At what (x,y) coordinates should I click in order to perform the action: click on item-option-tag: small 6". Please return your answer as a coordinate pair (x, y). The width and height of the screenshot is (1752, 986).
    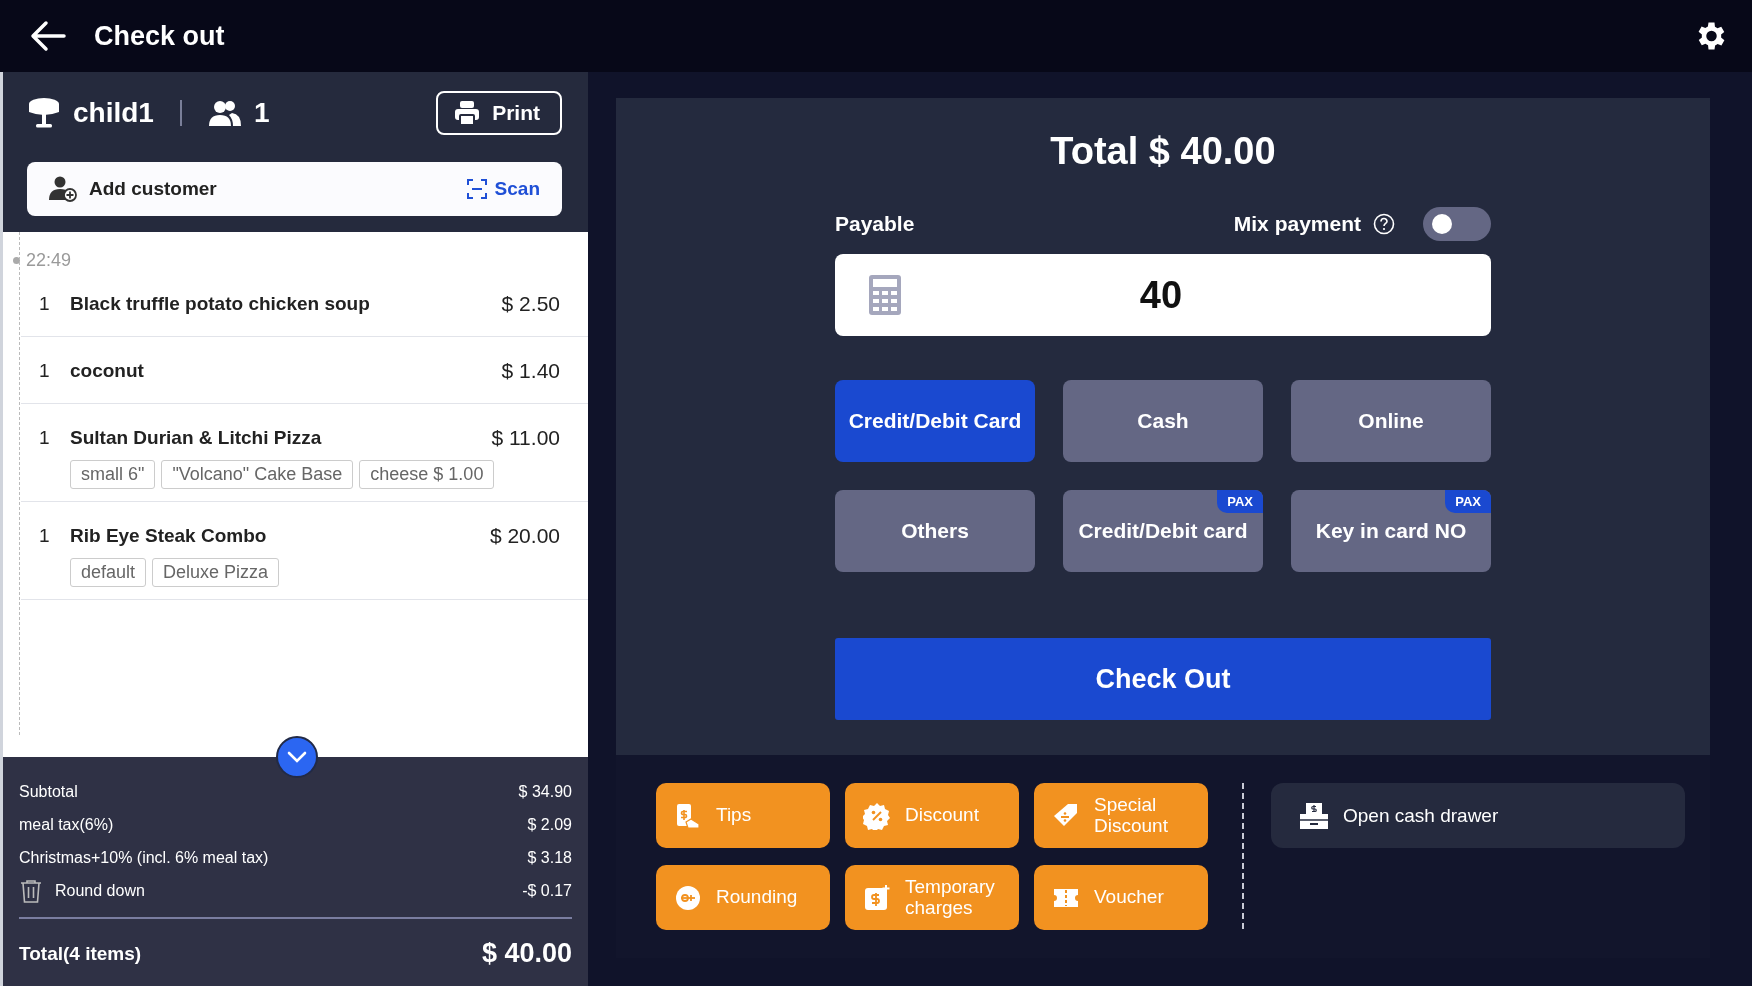
    Looking at the image, I should click on (113, 474).